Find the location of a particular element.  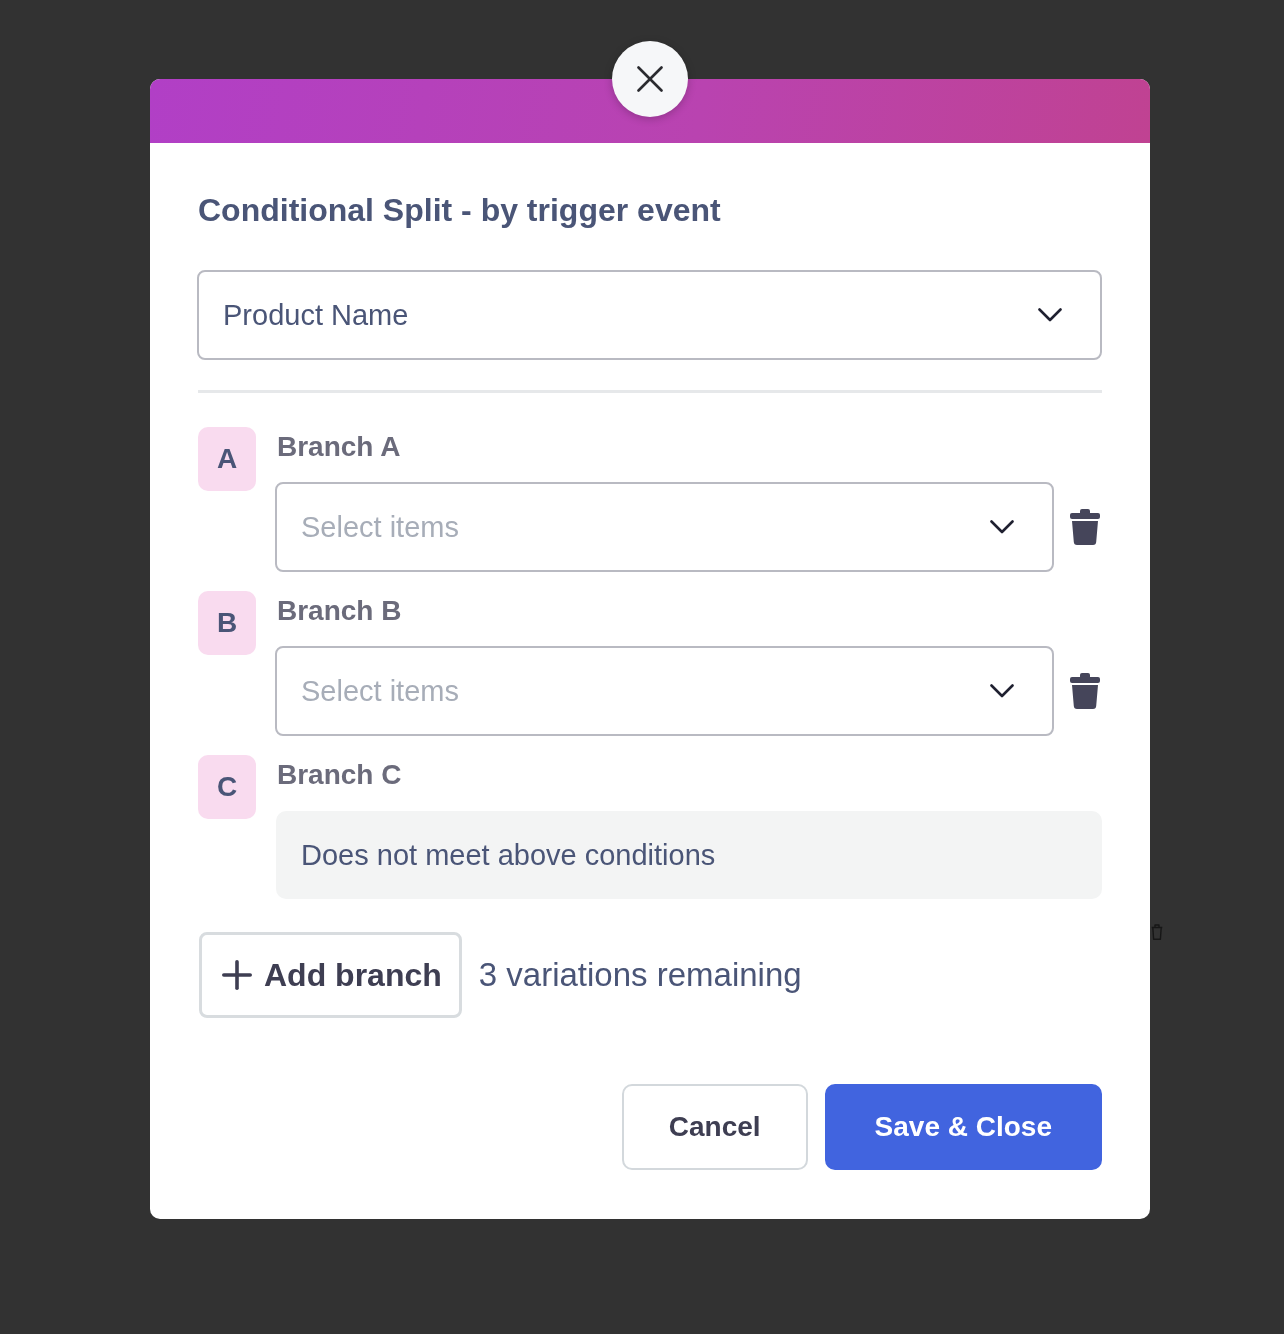

branch-badge: A is located at coordinates (227, 459).